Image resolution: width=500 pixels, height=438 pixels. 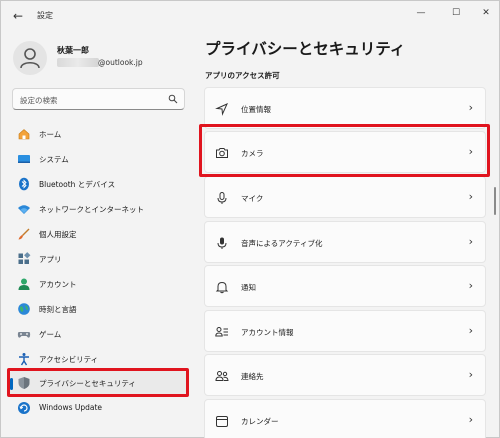 I want to click on card-label: 位置情報, so click(x=256, y=109).